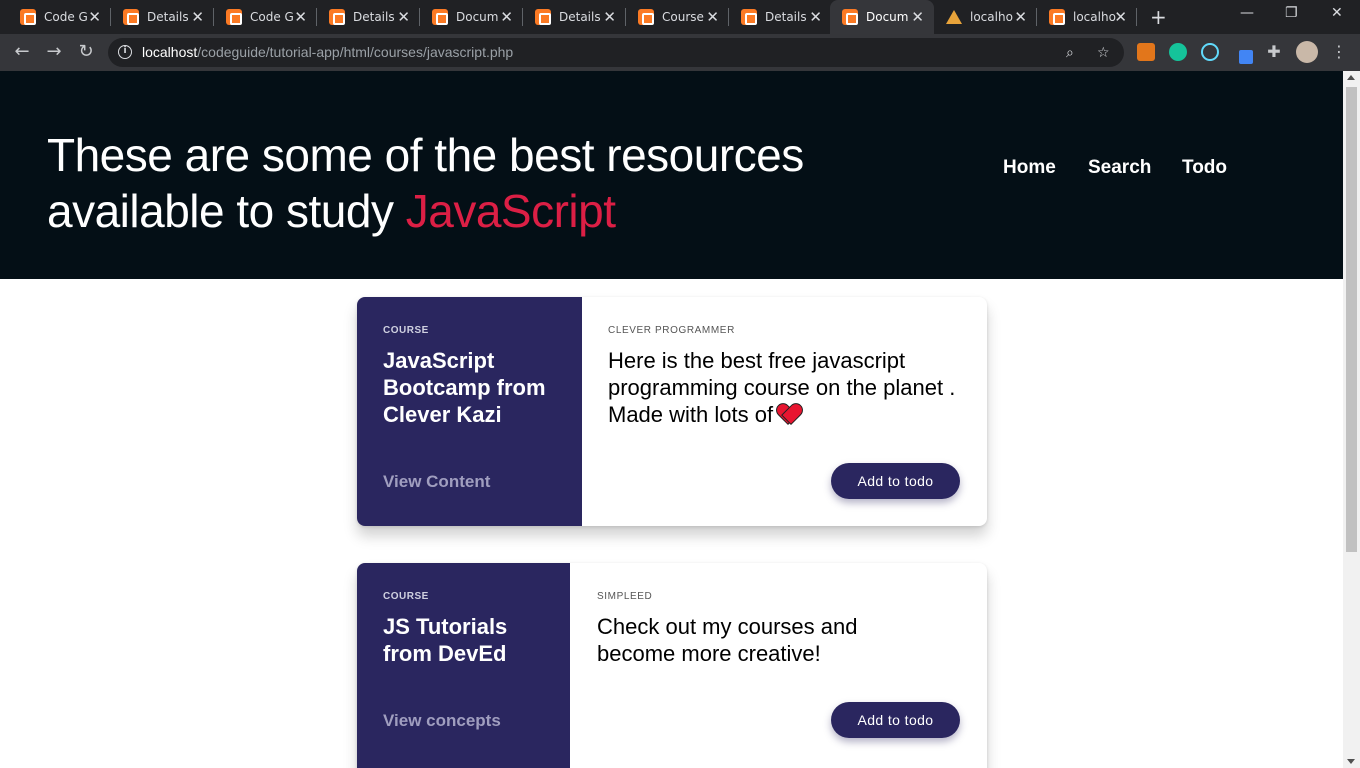  Describe the element at coordinates (954, 17) in the screenshot. I see `phpmyadmin-icon` at that location.